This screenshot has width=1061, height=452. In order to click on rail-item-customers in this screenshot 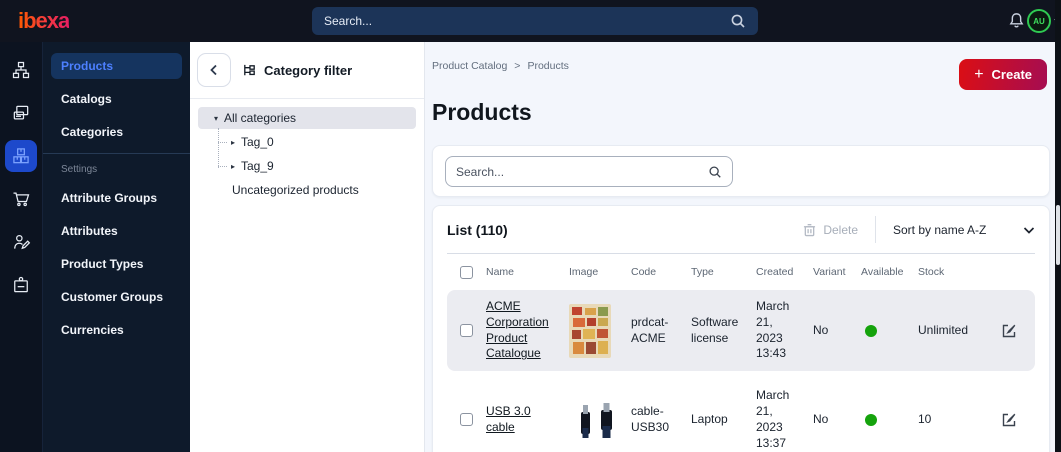, I will do `click(21, 241)`.